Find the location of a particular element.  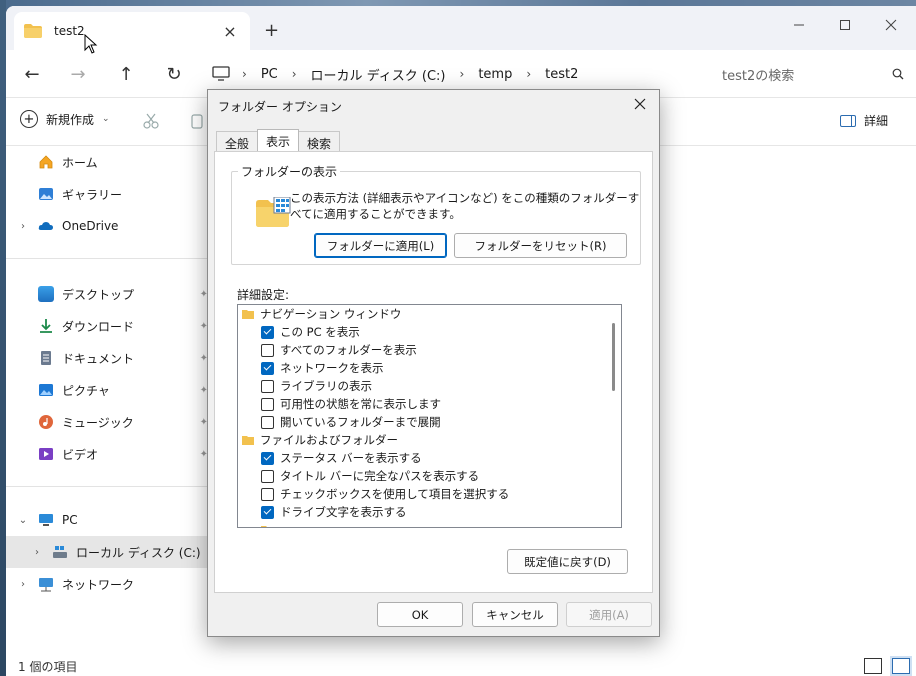

ok-button: OK is located at coordinates (420, 614).